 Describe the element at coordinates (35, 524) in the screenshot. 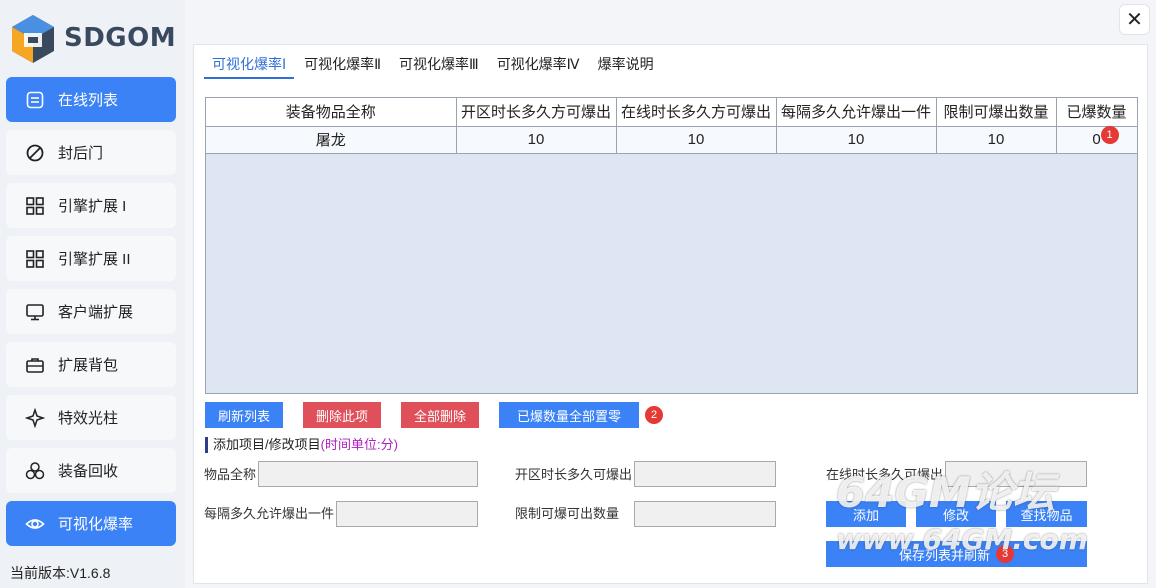

I see `eye-icon` at that location.